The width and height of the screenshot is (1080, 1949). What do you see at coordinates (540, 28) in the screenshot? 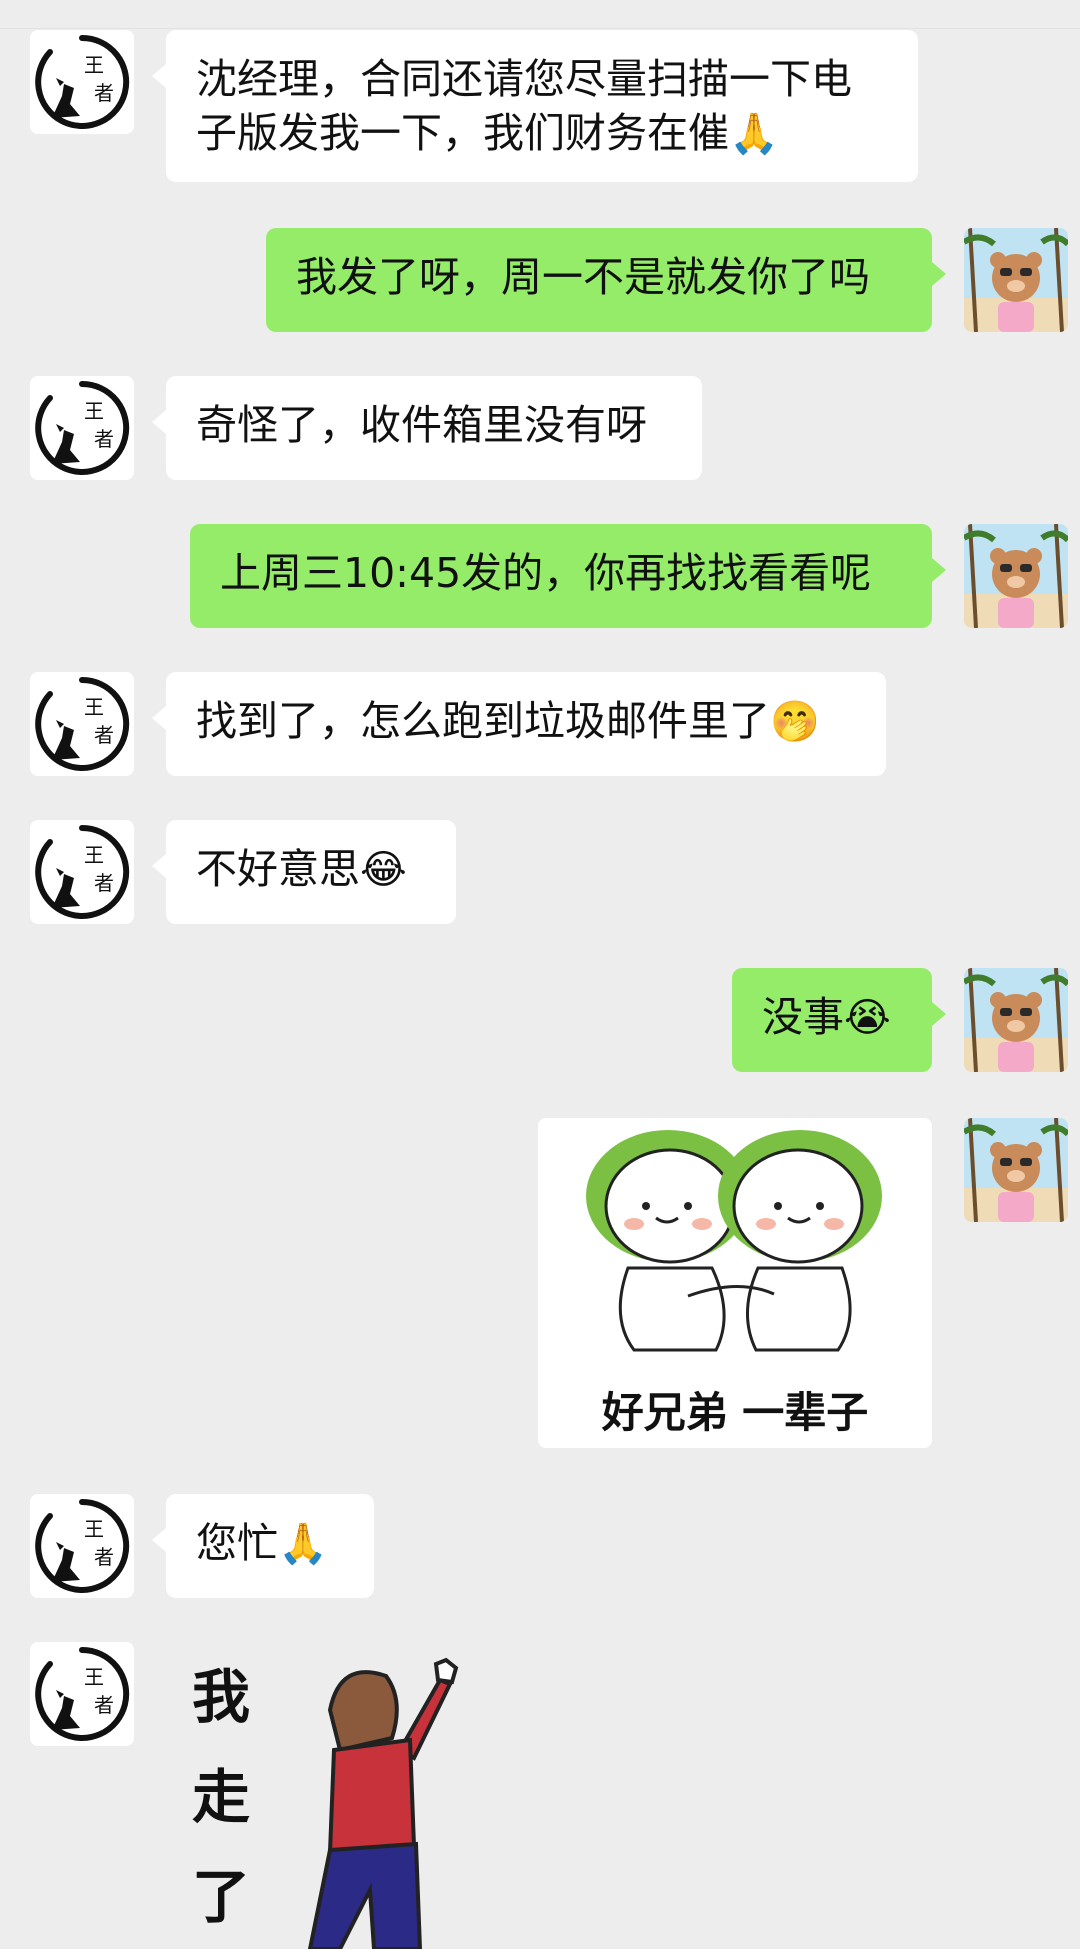
I see `top-divider` at bounding box center [540, 28].